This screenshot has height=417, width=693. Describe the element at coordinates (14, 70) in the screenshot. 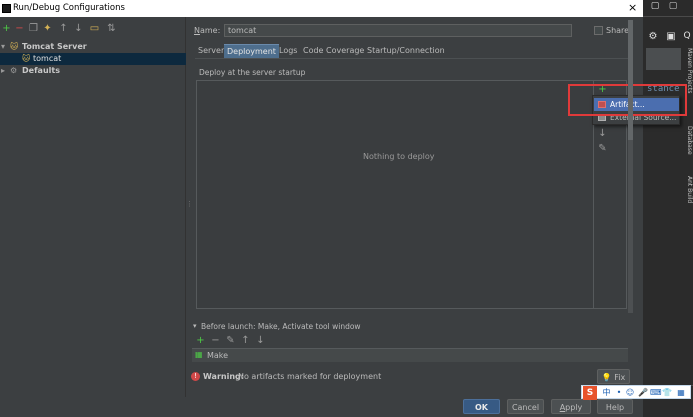

I see `defaults-icon: ⚙` at that location.